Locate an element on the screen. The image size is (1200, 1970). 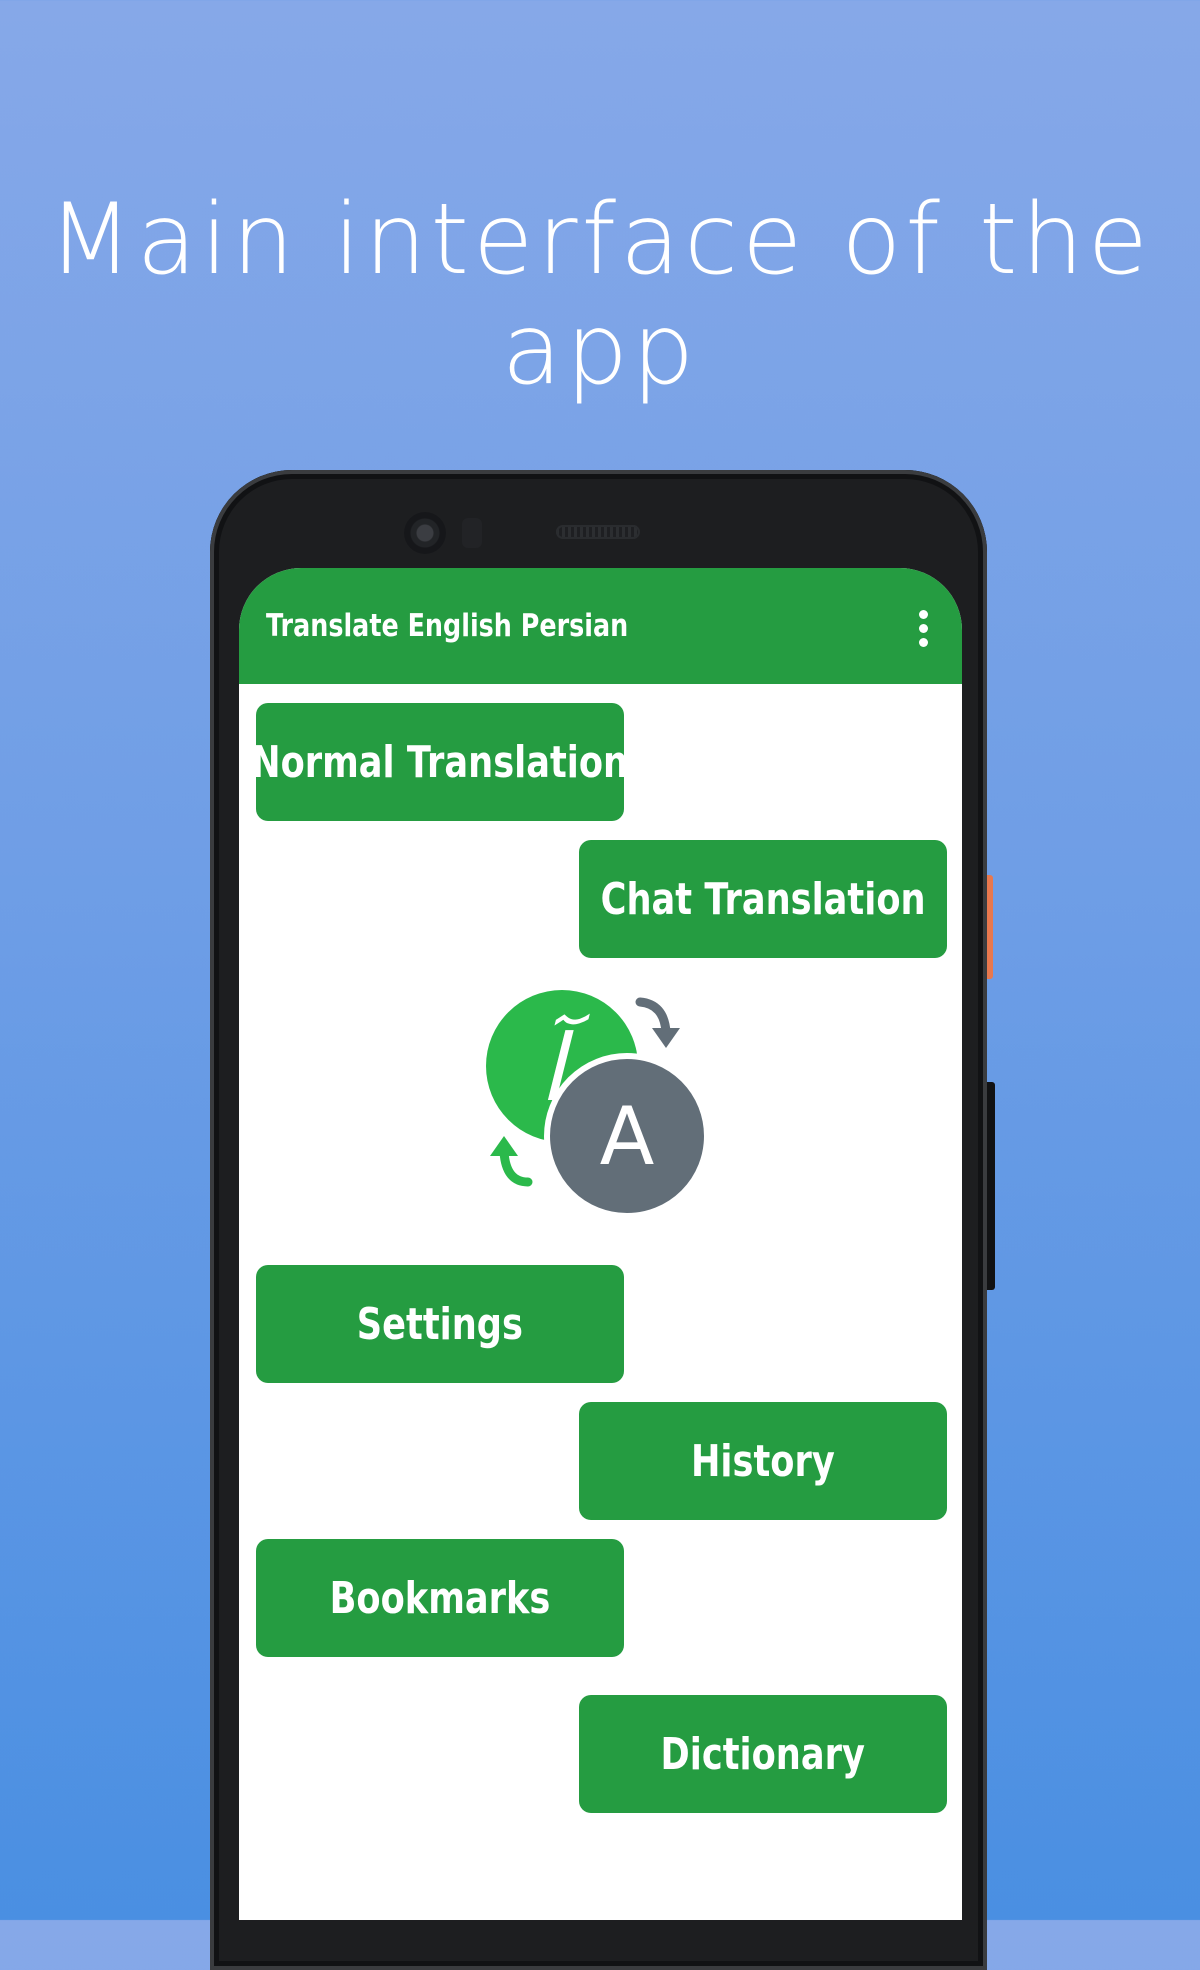
chat-translation-button: Chat Translation is located at coordinates (763, 899).